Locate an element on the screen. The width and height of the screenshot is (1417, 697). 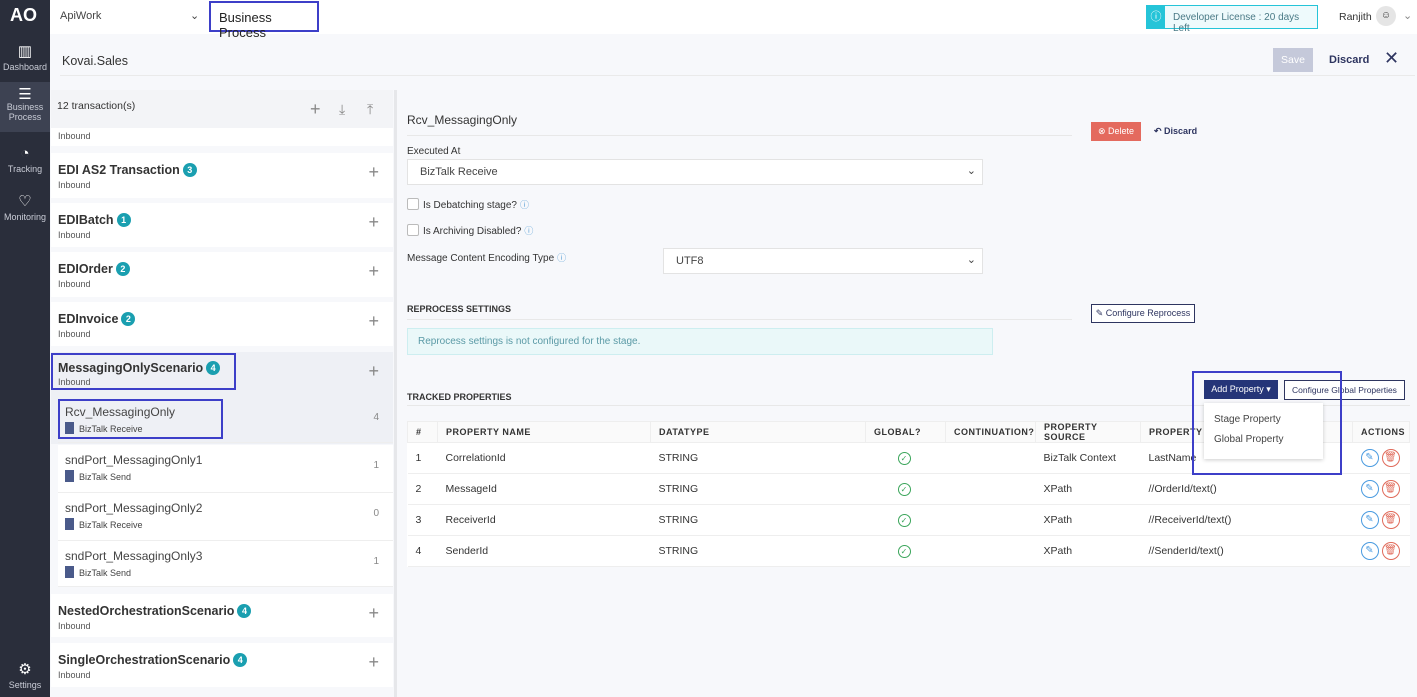
gear-icon: ⚙ is located at coordinates (25, 669).